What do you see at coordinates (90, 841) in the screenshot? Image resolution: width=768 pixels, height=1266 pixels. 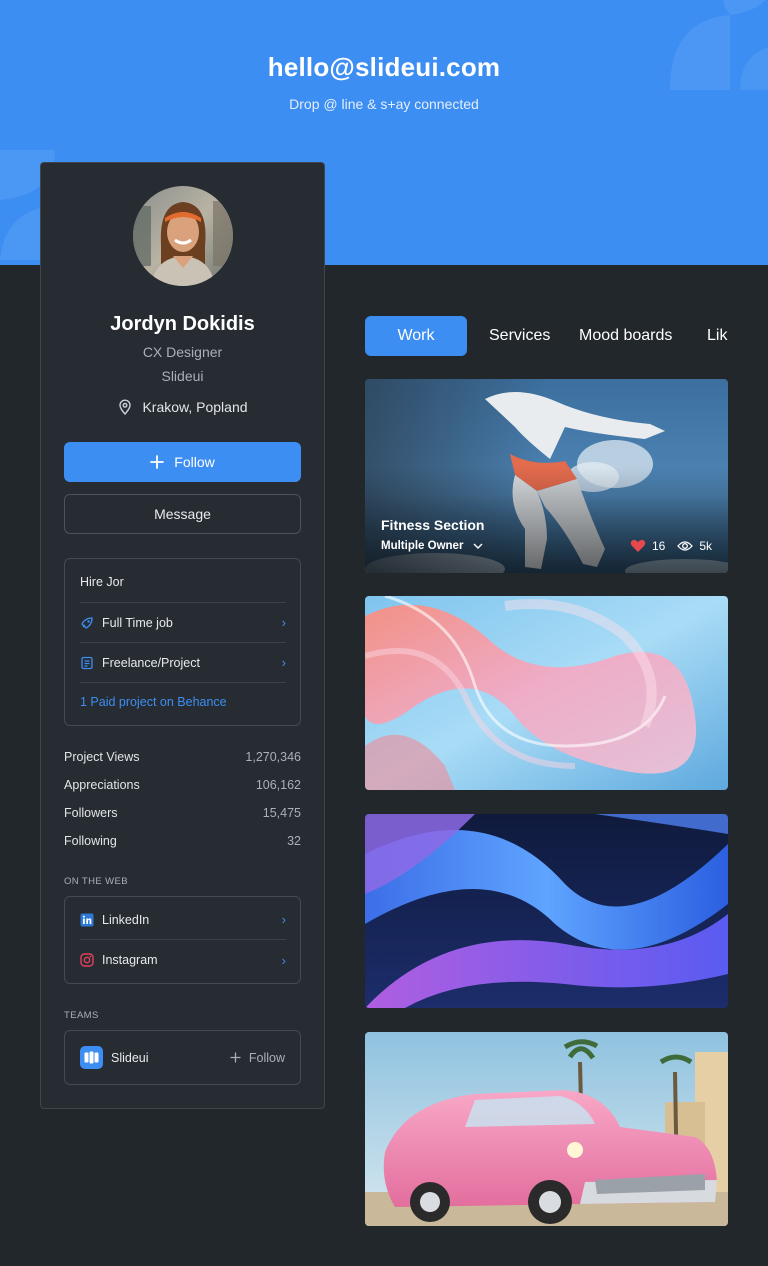 I see `stat-label: Following` at bounding box center [90, 841].